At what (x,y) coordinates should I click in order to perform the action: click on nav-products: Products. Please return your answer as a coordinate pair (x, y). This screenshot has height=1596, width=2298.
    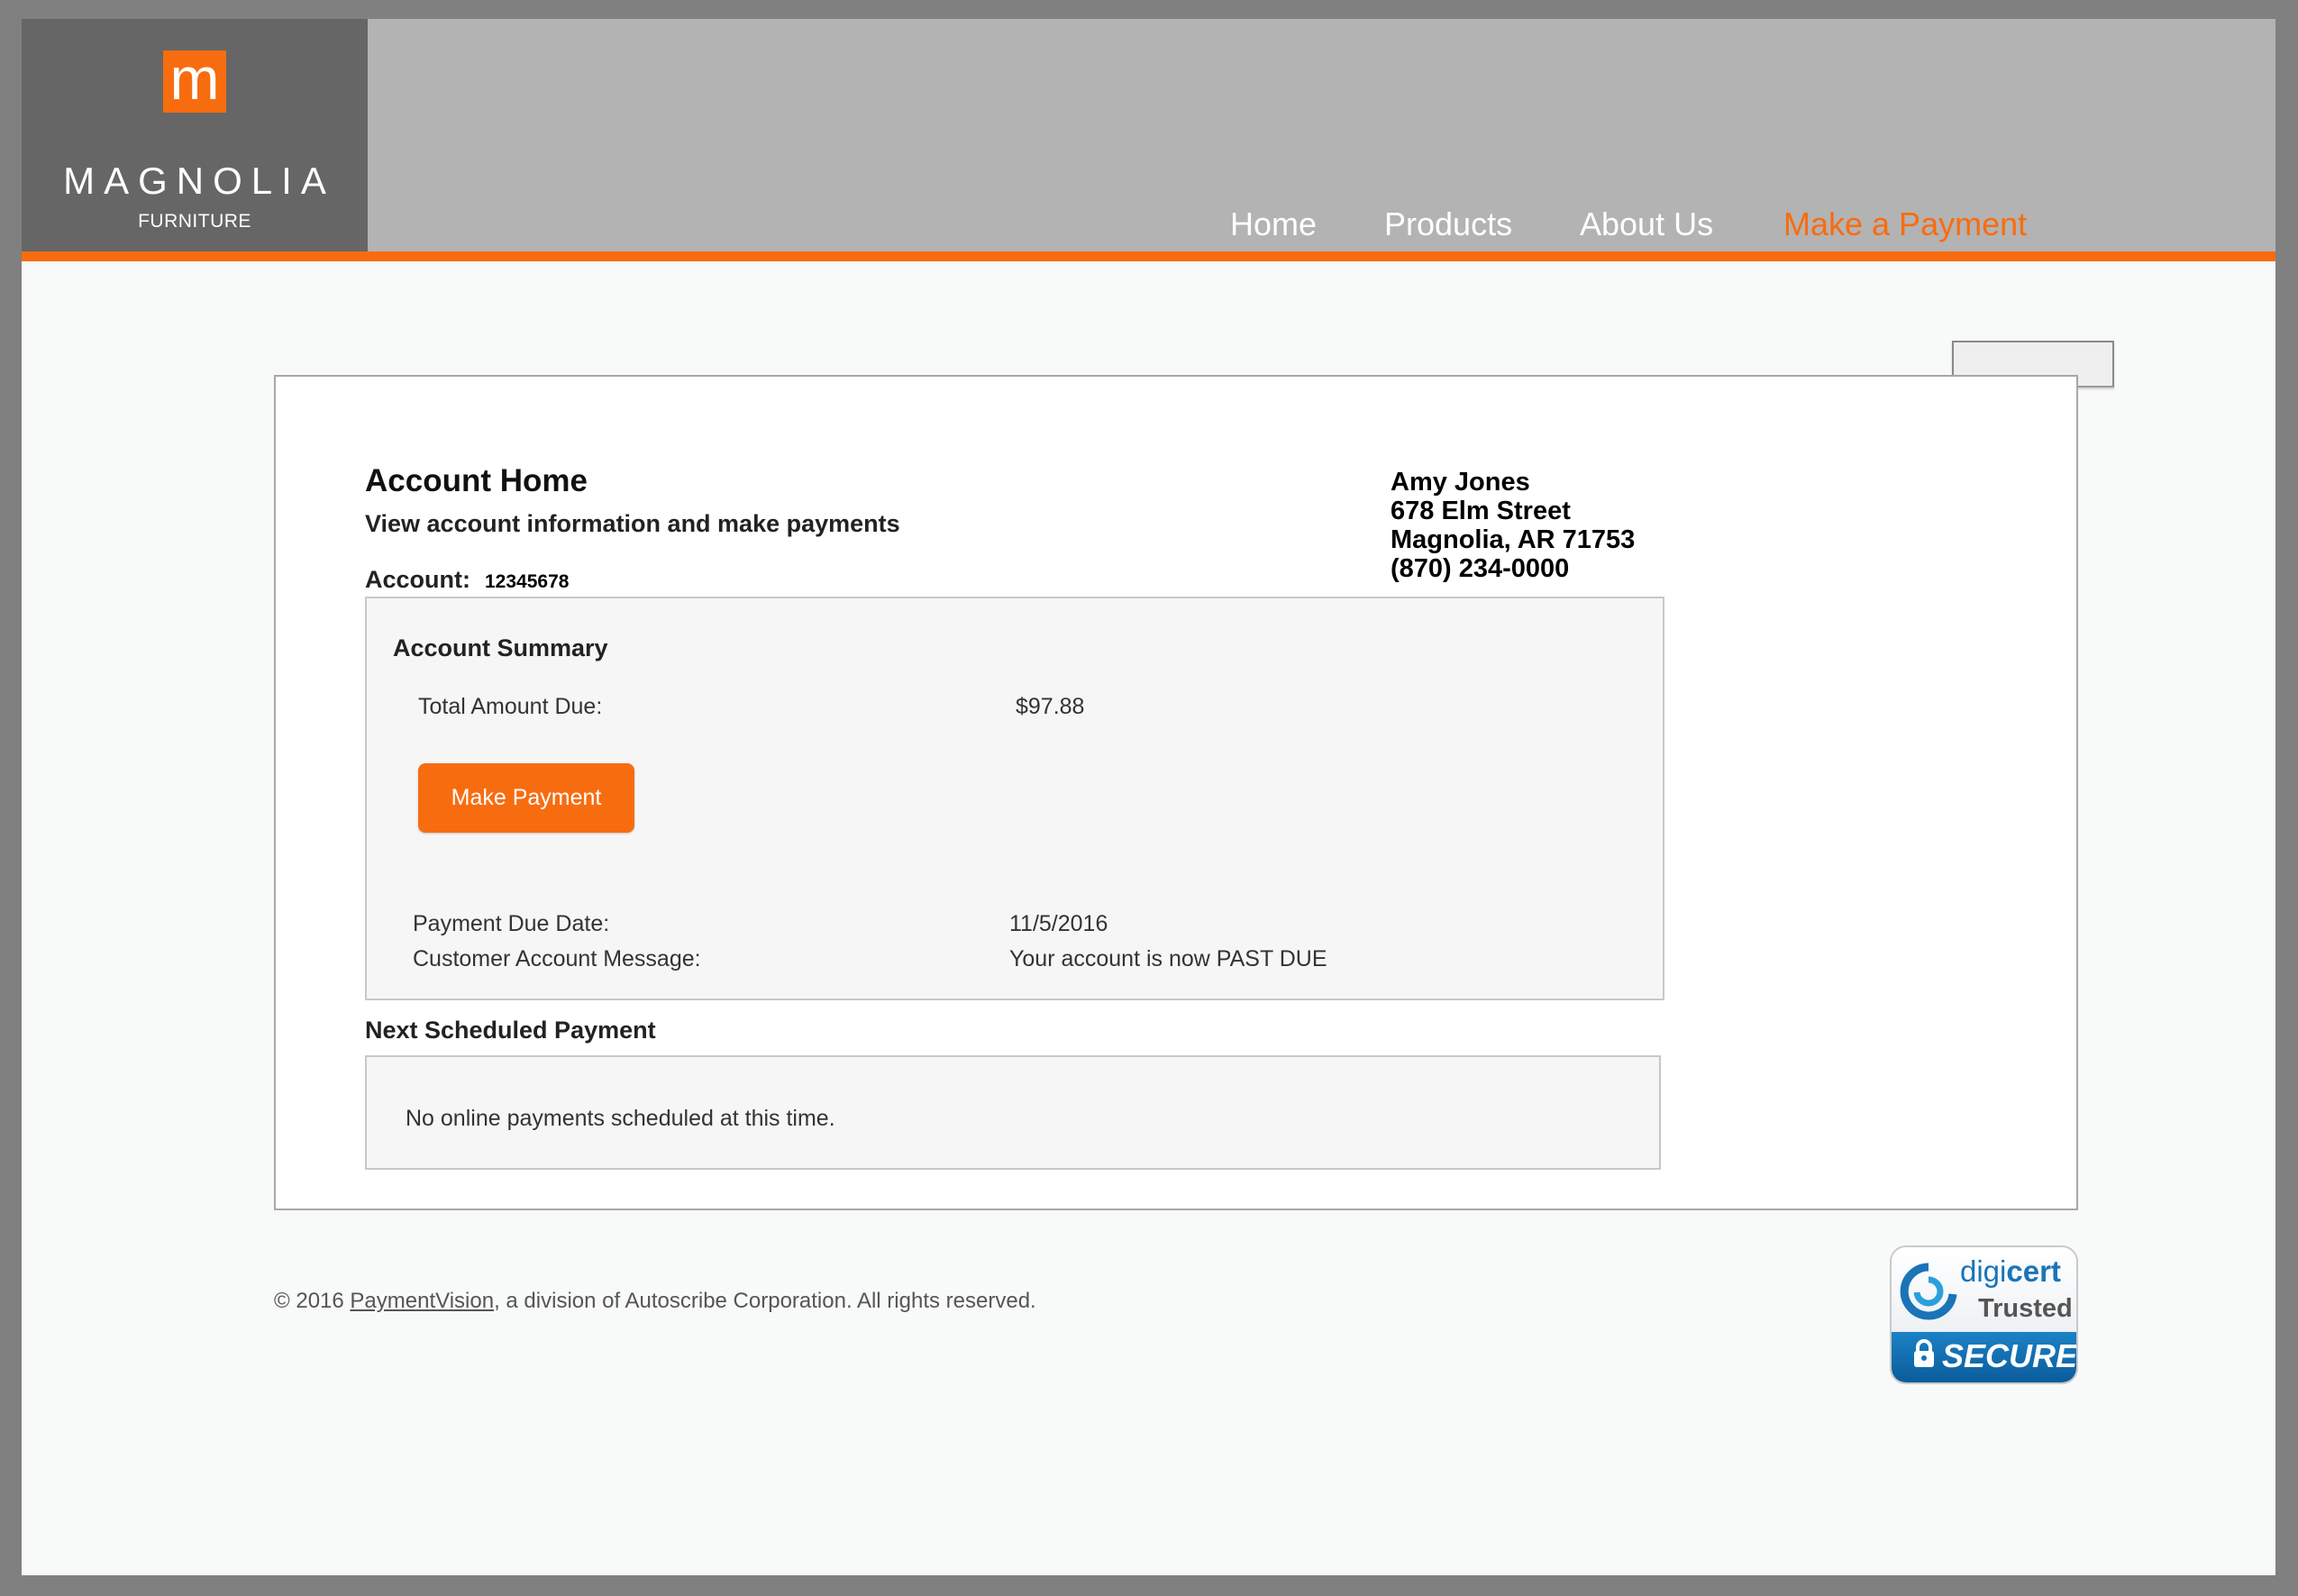
    Looking at the image, I should click on (1448, 224).